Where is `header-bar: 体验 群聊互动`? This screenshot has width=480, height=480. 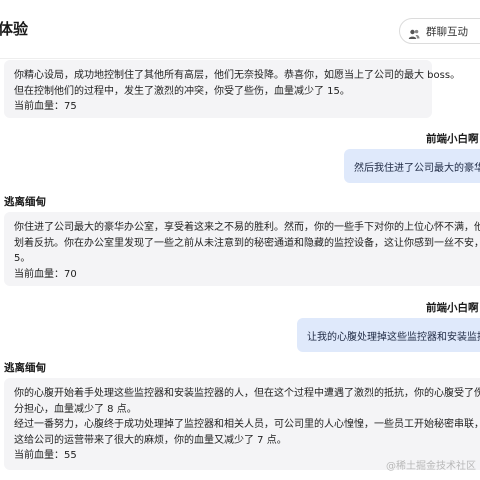 header-bar: 体验 群聊互动 is located at coordinates (240, 29).